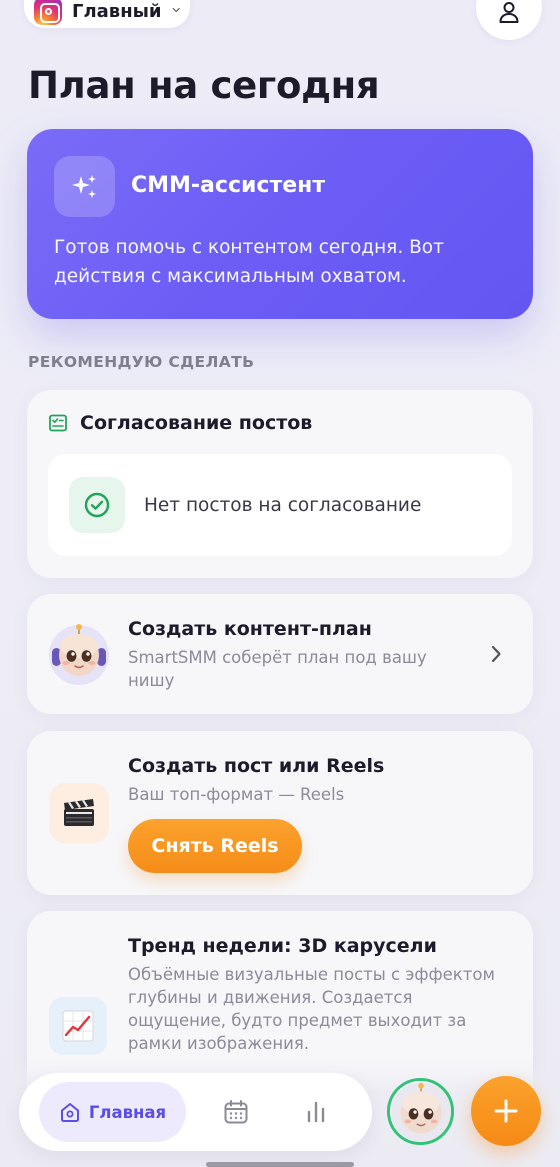 The image size is (560, 1167). I want to click on nav-calendar, so click(236, 1112).